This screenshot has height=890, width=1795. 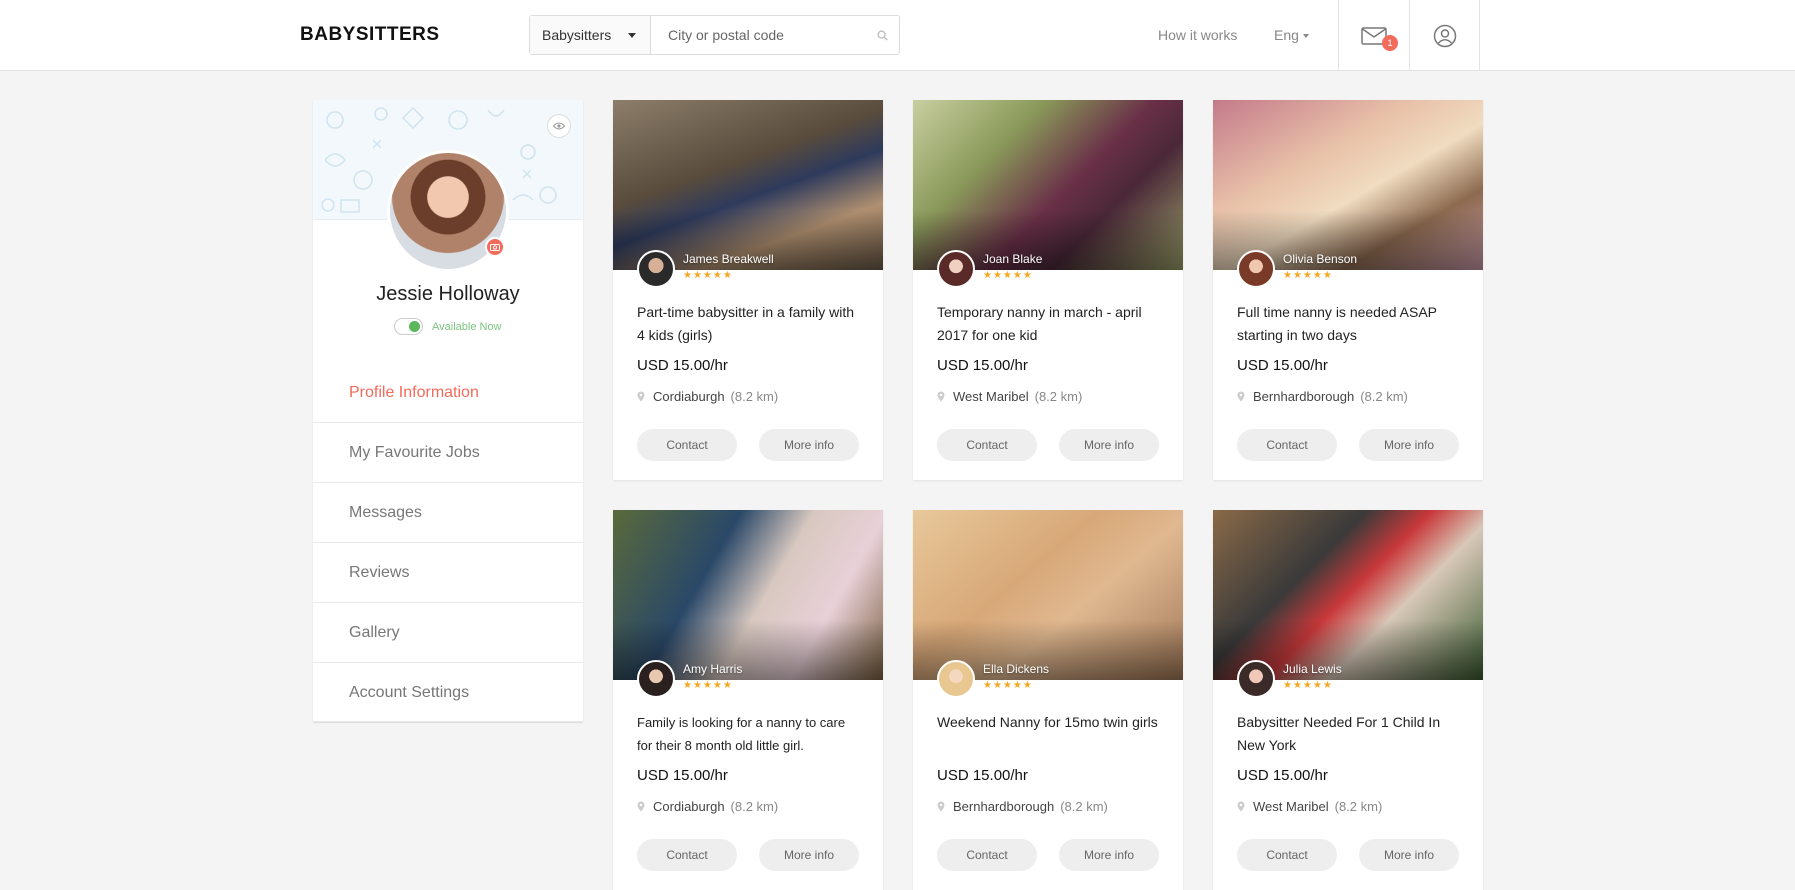 I want to click on search-button, so click(x=882, y=35).